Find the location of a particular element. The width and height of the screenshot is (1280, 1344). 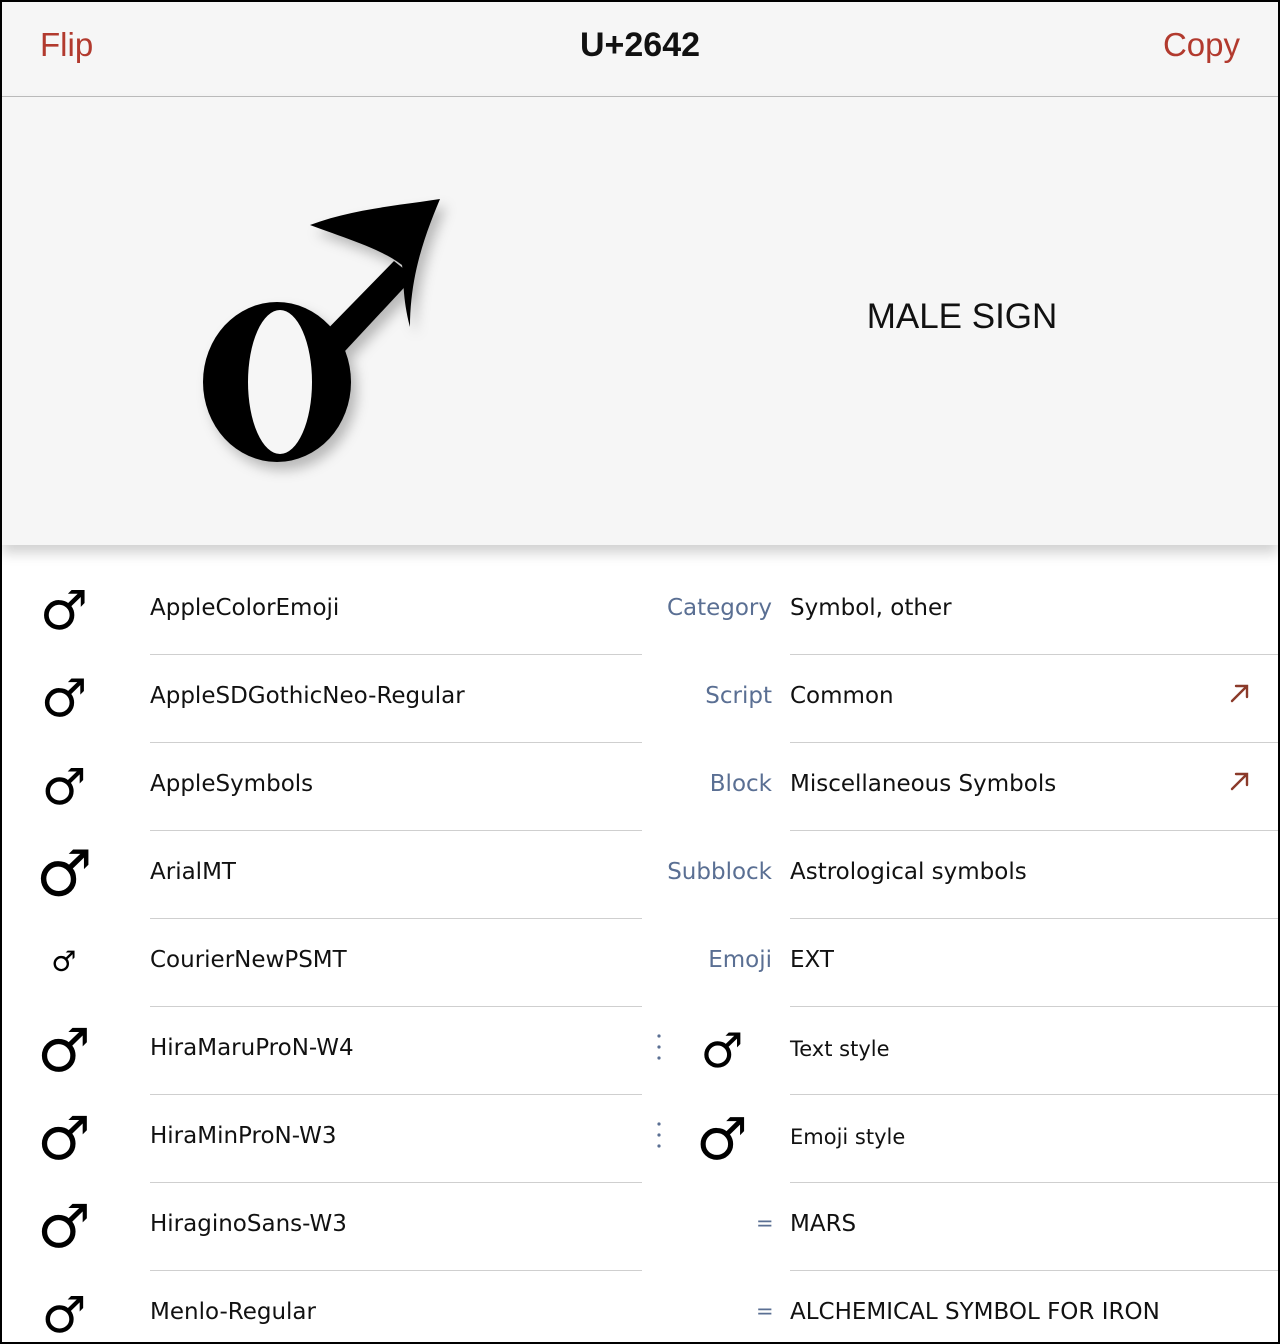

font-row: ♂ Menlo-Regular is located at coordinates (322, 1307).